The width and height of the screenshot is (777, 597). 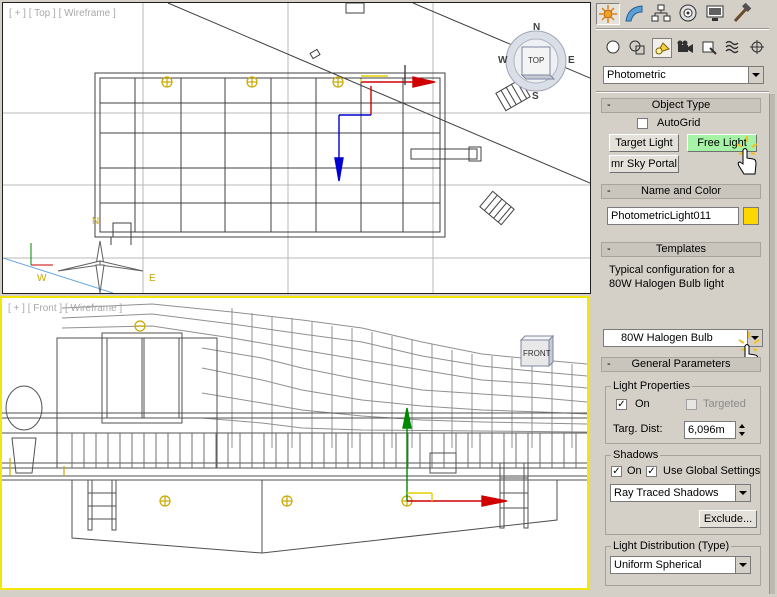 I want to click on viewcube-west-label: W, so click(x=503, y=60).